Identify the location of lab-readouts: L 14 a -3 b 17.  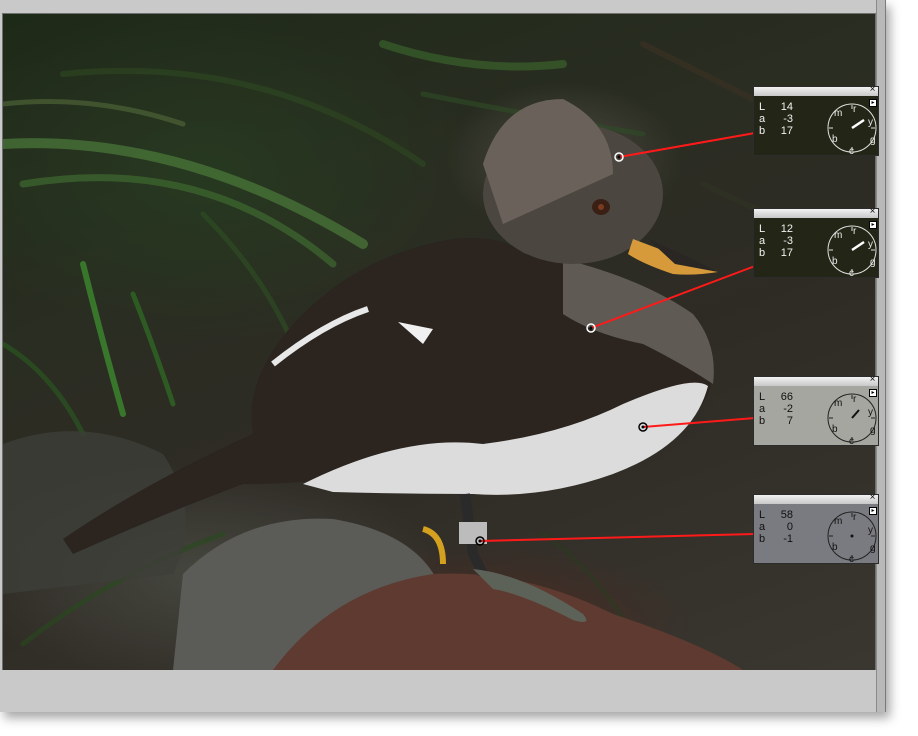
(784, 119).